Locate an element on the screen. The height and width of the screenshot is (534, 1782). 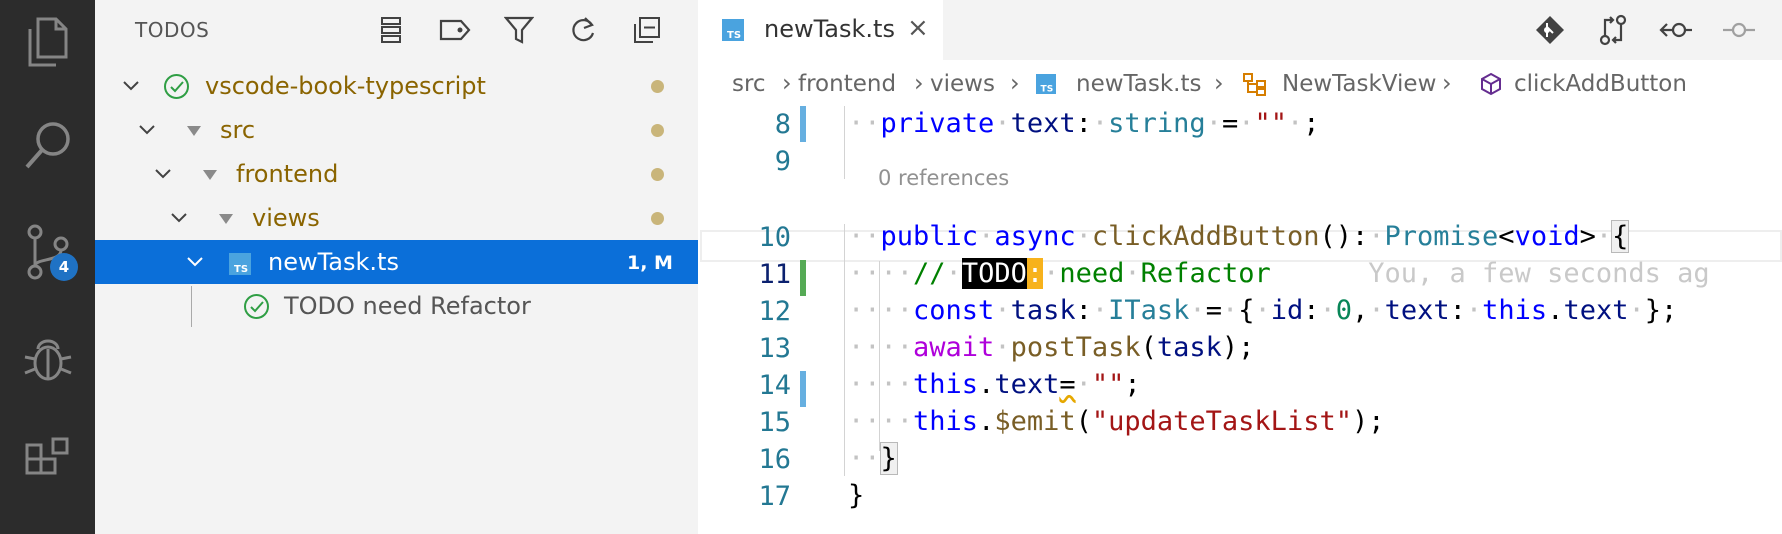
code-line-16: ··} is located at coordinates (873, 458).